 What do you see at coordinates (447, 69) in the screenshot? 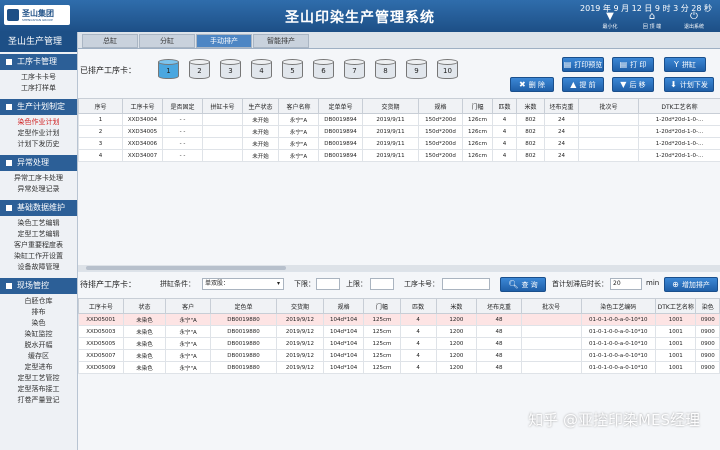
I see `vat-card: 10` at bounding box center [447, 69].